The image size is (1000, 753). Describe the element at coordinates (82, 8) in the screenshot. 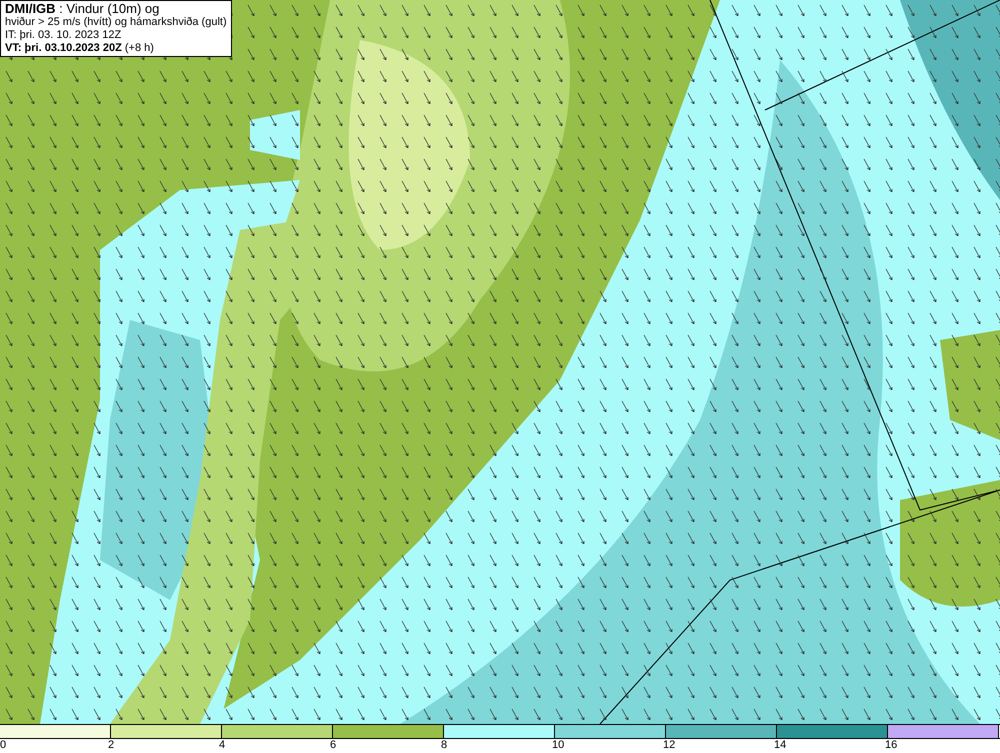

I see `header-text: DMI/IGB : Vindur (10m) og` at that location.